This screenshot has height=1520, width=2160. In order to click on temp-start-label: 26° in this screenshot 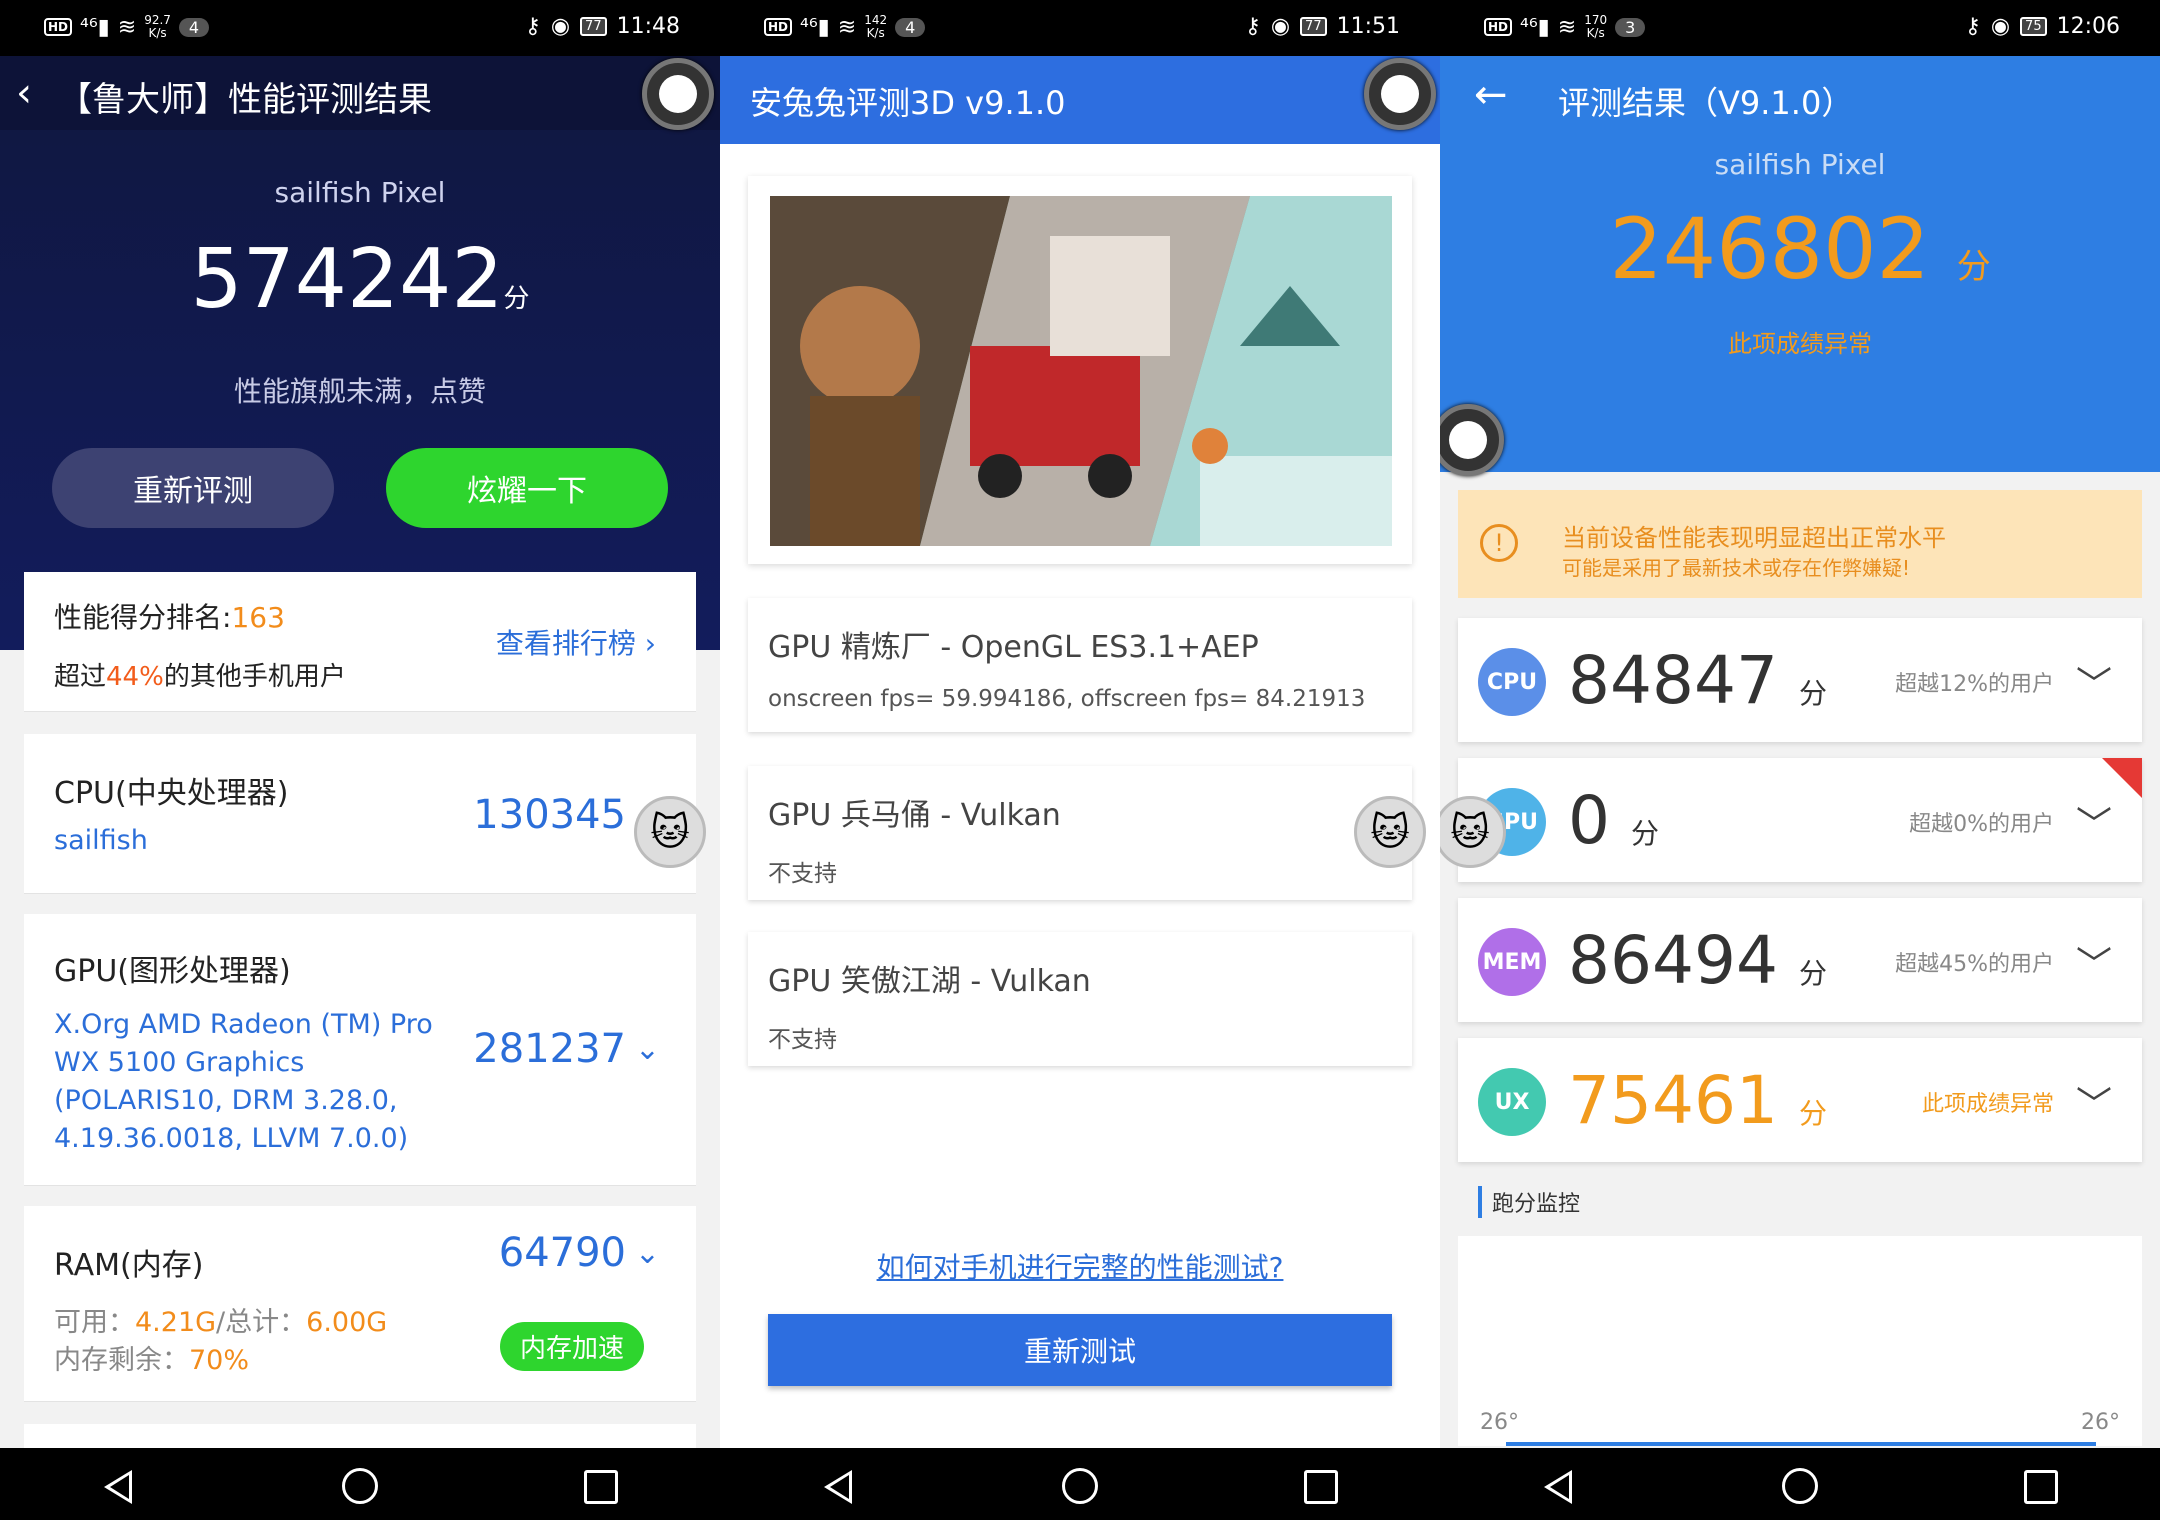, I will do `click(1499, 1422)`.